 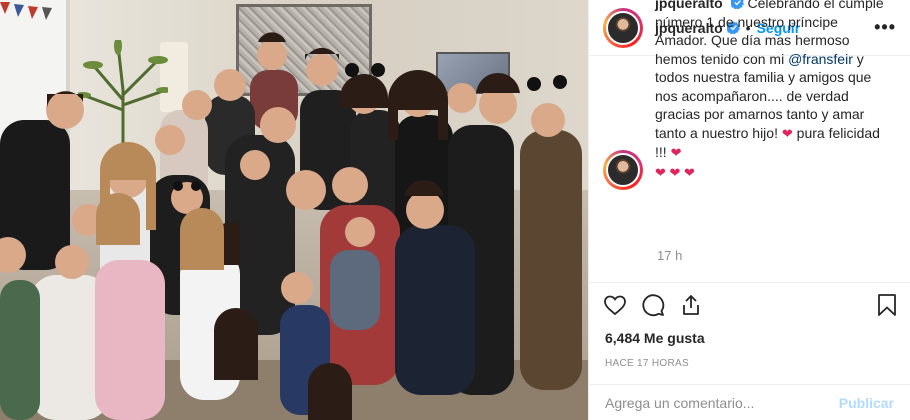 I want to click on caption-avatar, so click(x=623, y=170).